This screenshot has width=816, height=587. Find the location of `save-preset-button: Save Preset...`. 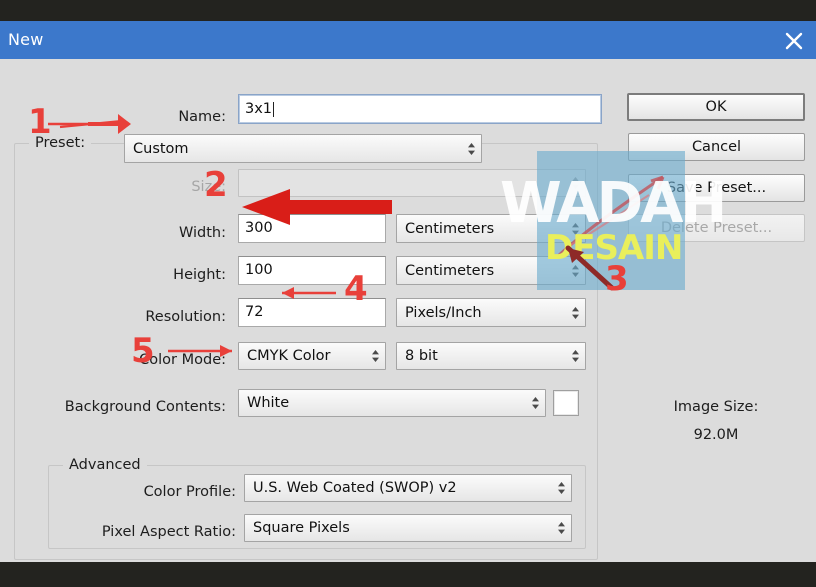

save-preset-button: Save Preset... is located at coordinates (716, 188).